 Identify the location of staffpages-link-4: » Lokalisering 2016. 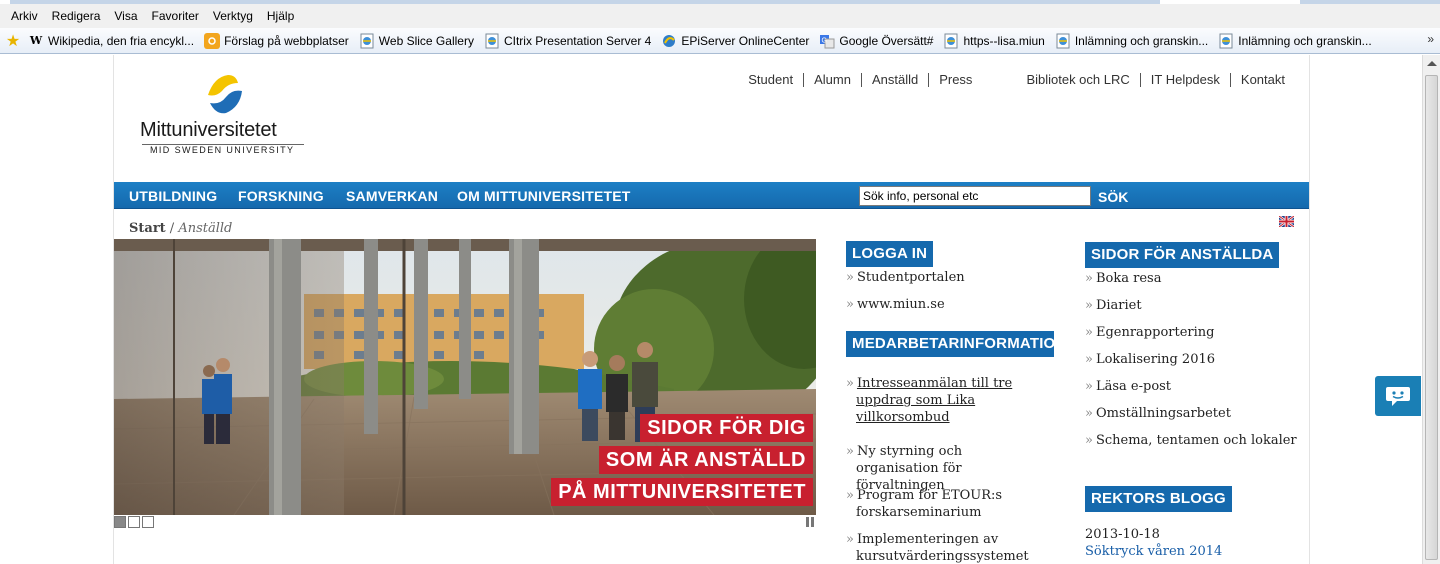
(1150, 359).